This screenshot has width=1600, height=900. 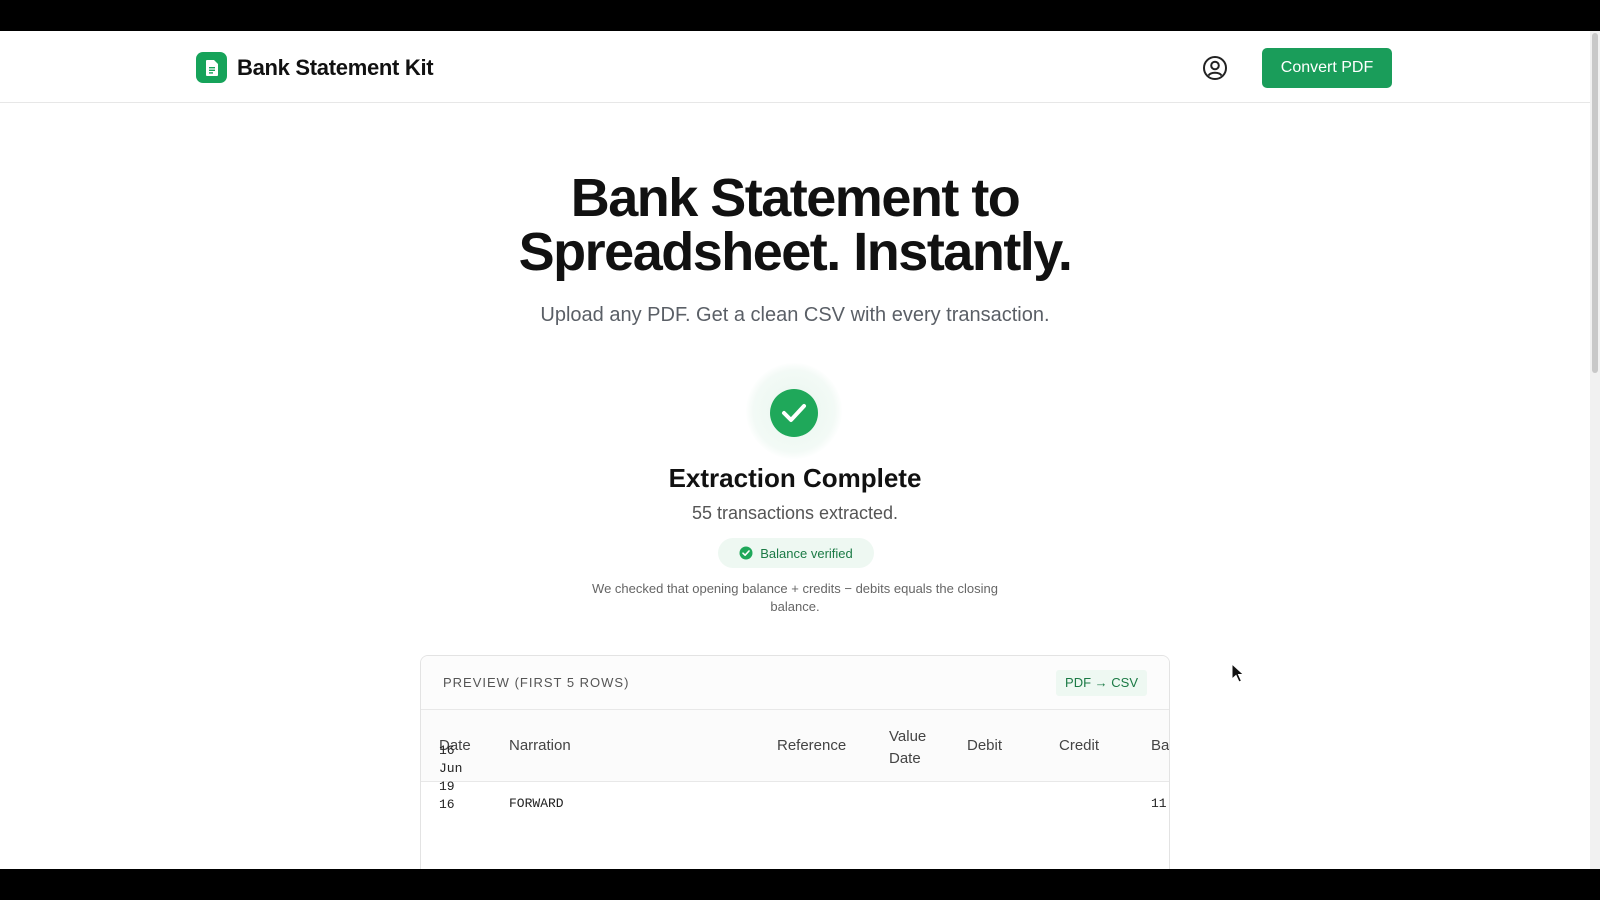 I want to click on column-narration: Narration, so click(x=540, y=745).